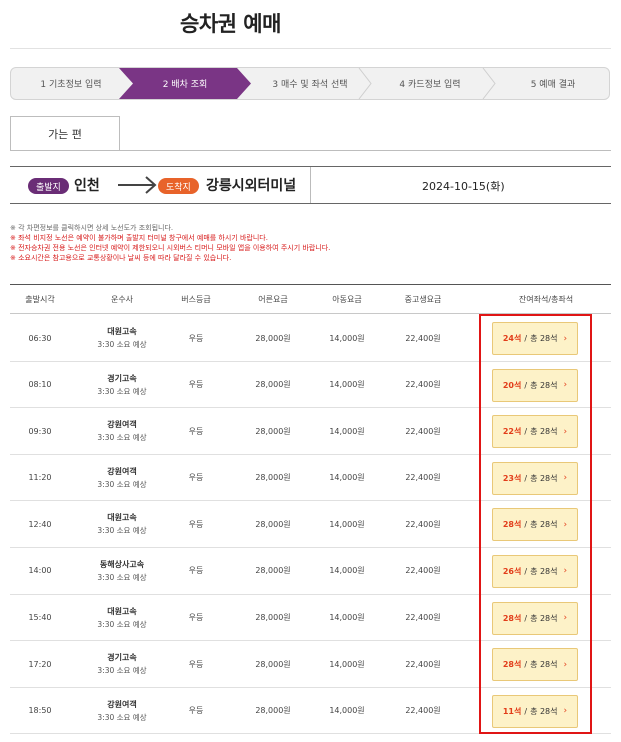  What do you see at coordinates (310, 48) in the screenshot?
I see `title-divider` at bounding box center [310, 48].